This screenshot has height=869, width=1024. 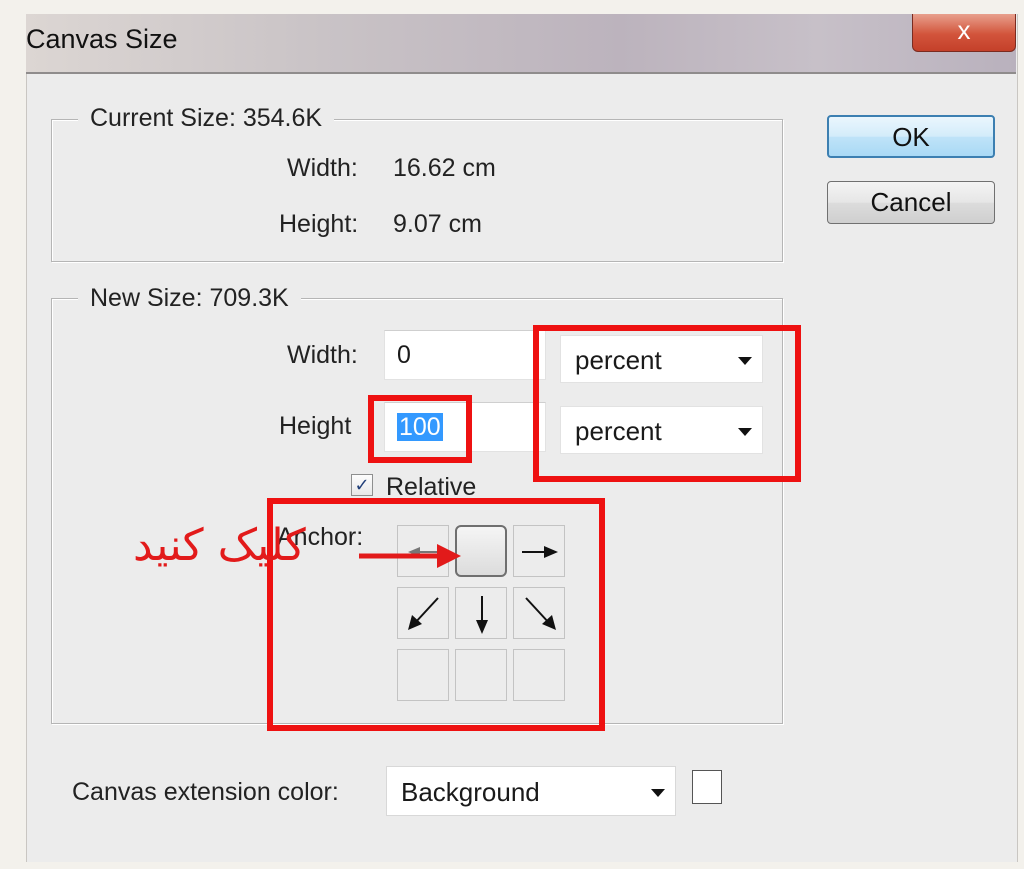 What do you see at coordinates (707, 787) in the screenshot?
I see `extension-color-swatch` at bounding box center [707, 787].